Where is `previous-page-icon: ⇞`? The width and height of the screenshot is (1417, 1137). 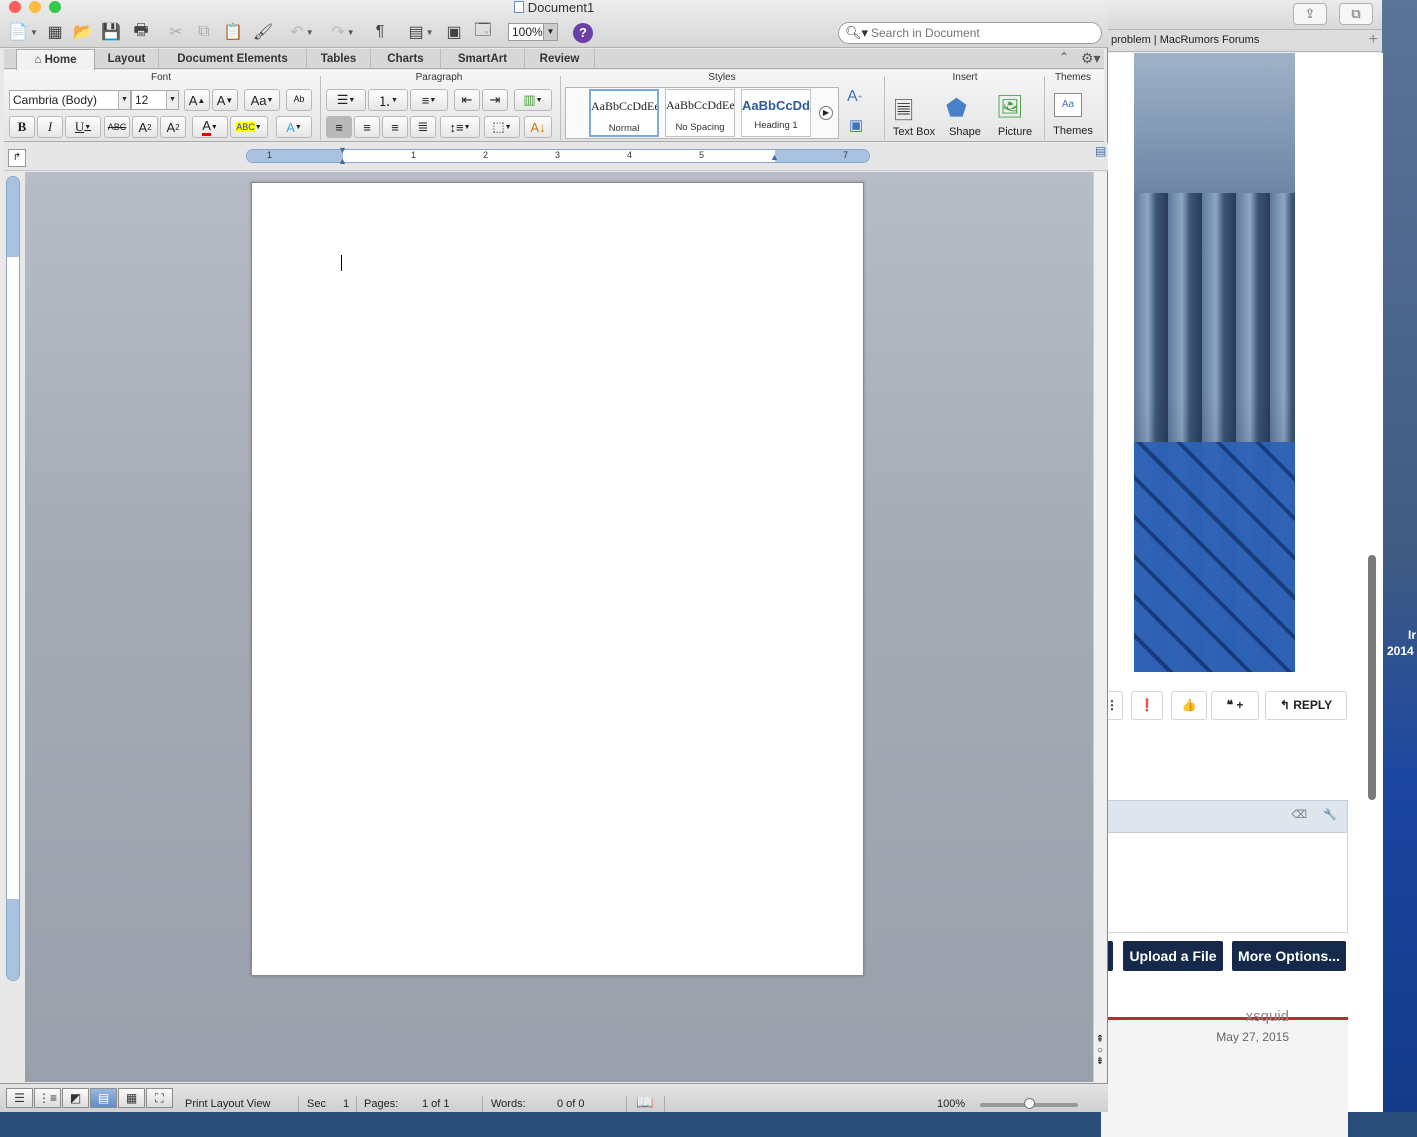 previous-page-icon: ⇞ is located at coordinates (1100, 1039).